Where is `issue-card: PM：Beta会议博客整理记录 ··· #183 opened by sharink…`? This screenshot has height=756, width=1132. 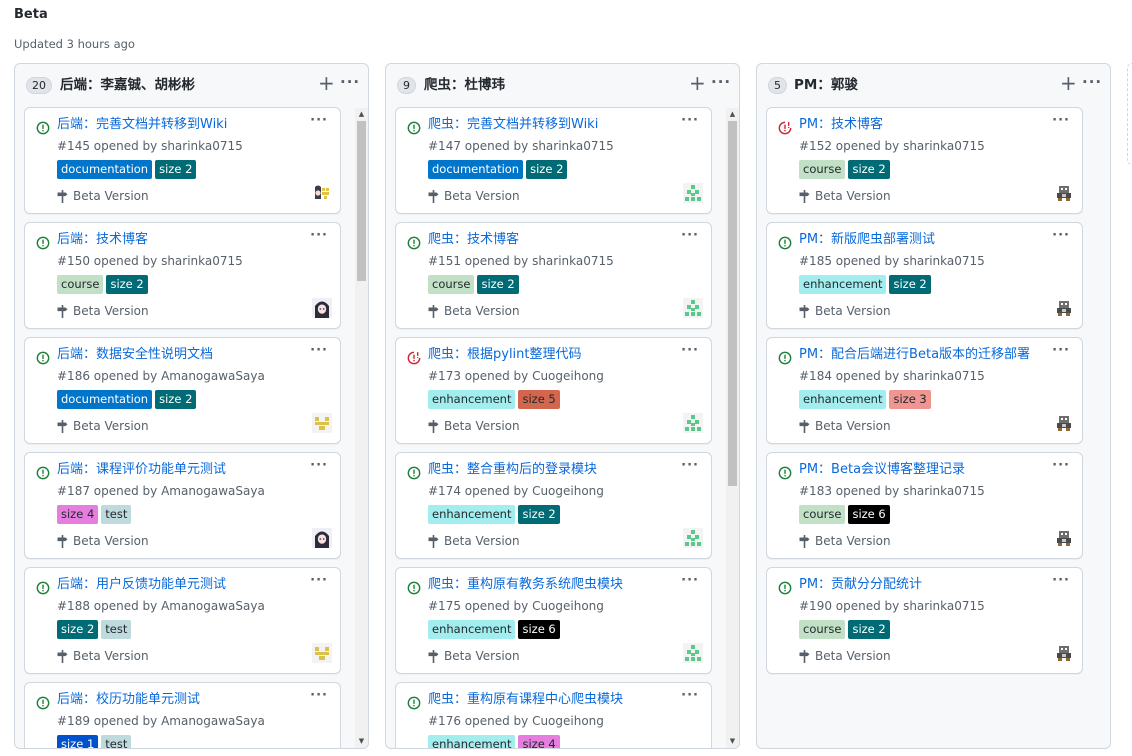 issue-card: PM：Beta会议博客整理记录 ··· #183 opened by sharink… is located at coordinates (924, 505).